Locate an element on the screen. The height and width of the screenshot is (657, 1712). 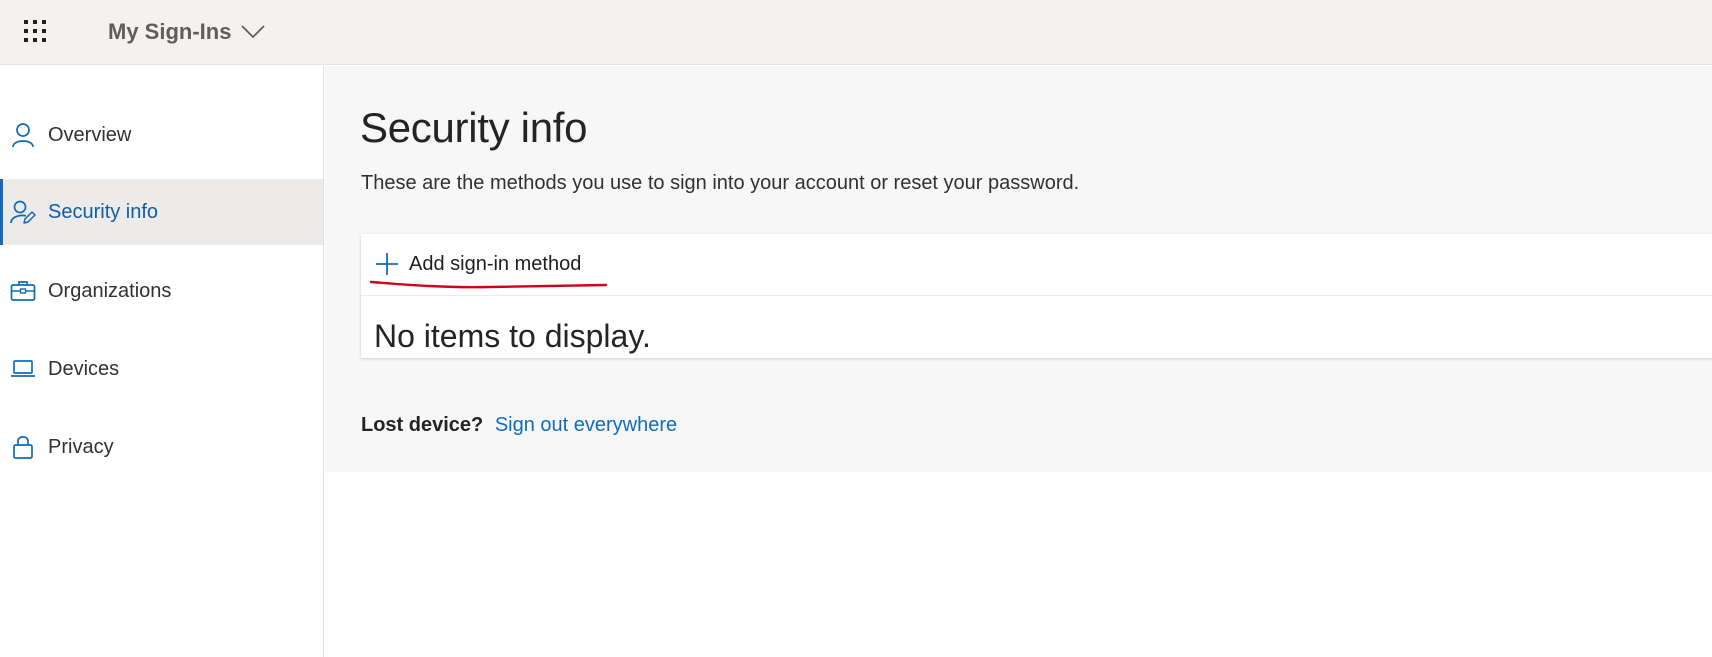
sidebar-item-overview: Overview is located at coordinates (161, 135).